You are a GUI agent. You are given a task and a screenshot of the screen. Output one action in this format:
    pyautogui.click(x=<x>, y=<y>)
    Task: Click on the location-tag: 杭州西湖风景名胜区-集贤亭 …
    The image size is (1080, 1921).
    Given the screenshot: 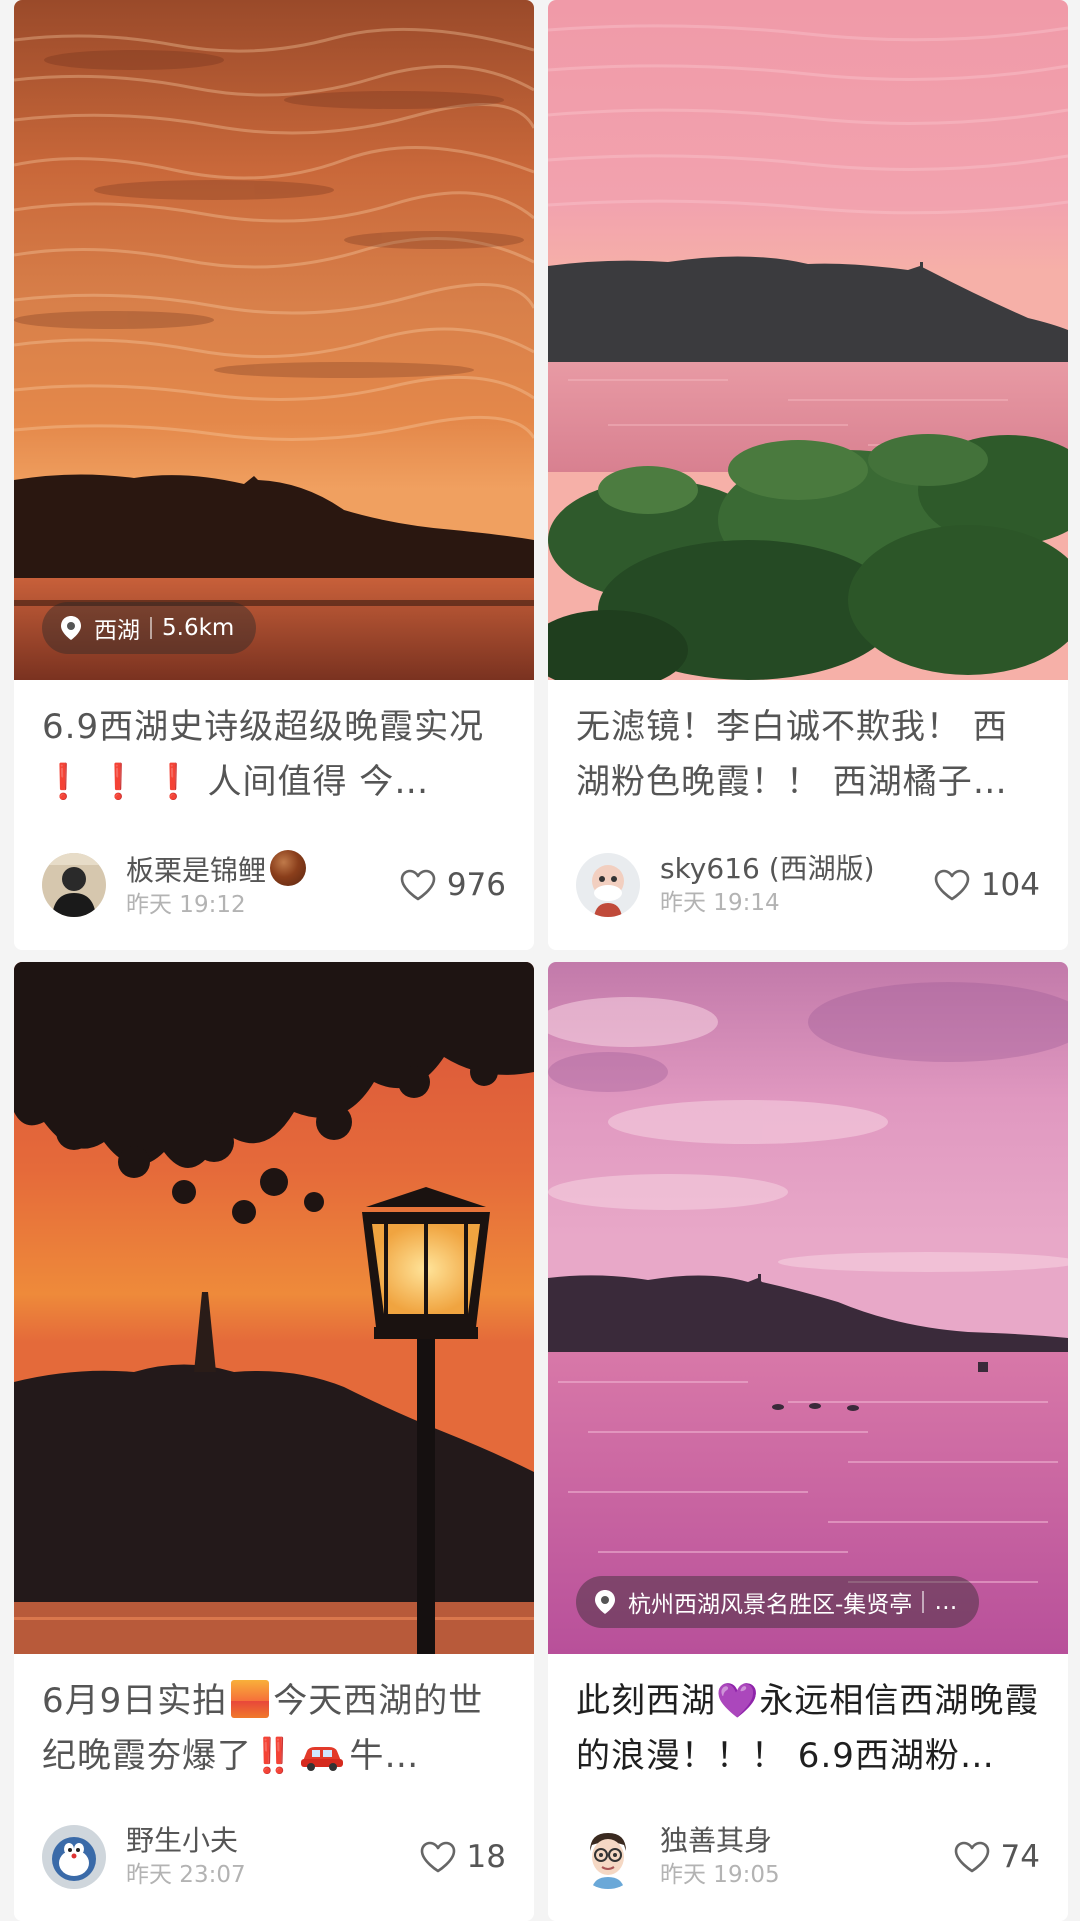 What is the action you would take?
    pyautogui.click(x=778, y=1602)
    